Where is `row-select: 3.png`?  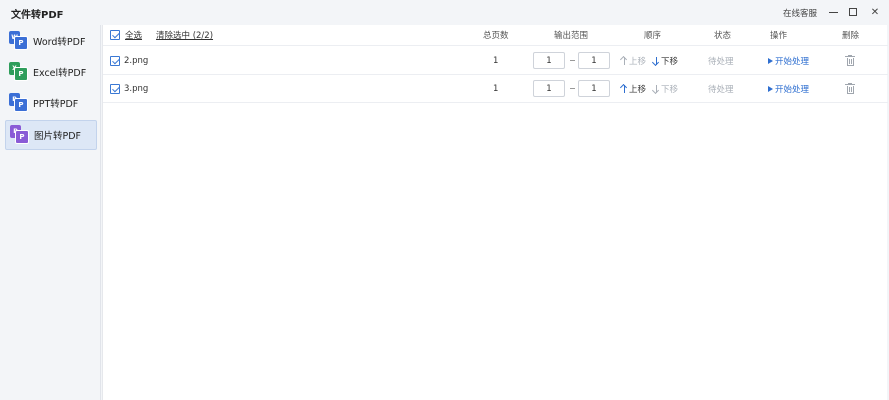
row-select: 3.png is located at coordinates (129, 88).